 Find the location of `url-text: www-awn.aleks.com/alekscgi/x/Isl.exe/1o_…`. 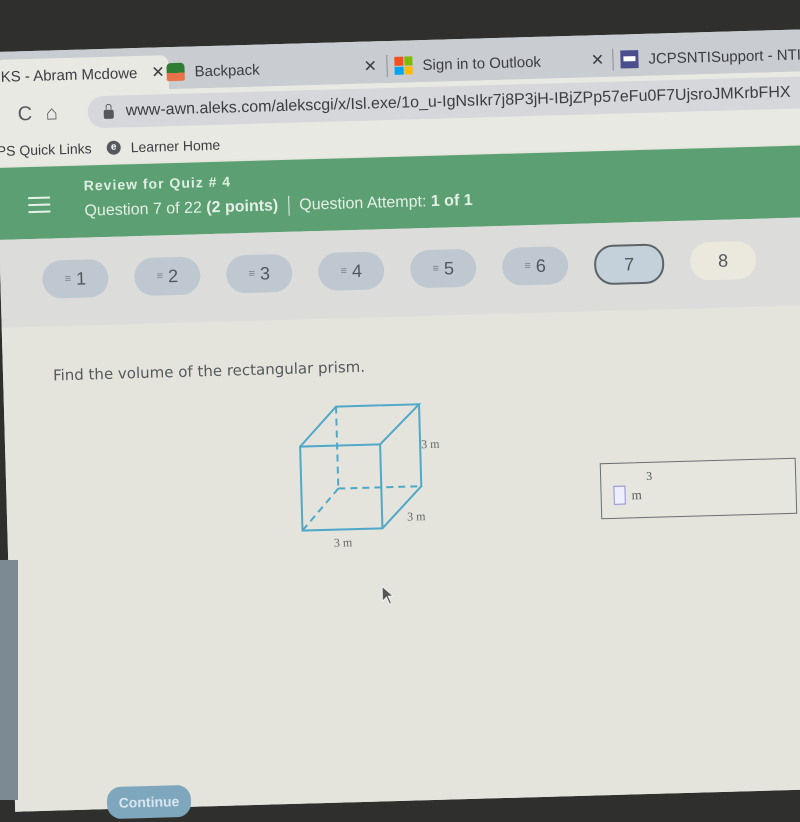

url-text: www-awn.aleks.com/alekscgi/x/Isl.exe/1o_… is located at coordinates (458, 101).